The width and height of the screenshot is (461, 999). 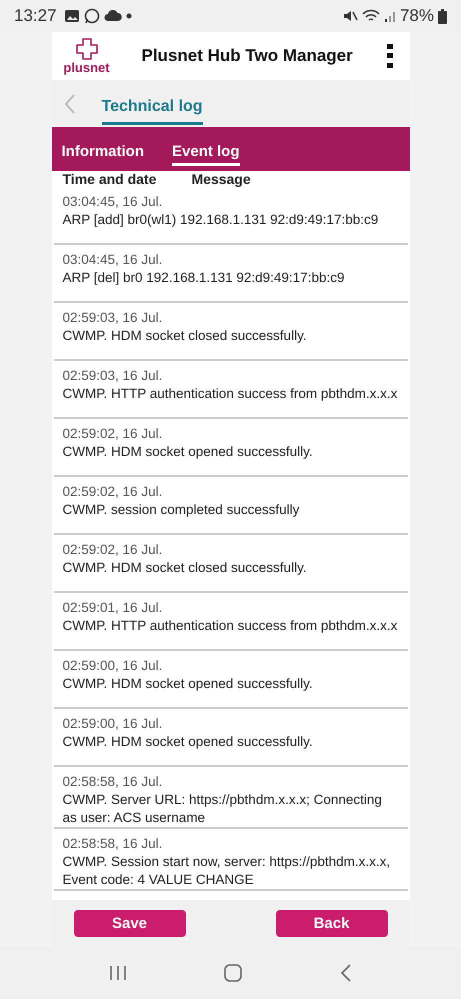 What do you see at coordinates (221, 220) in the screenshot?
I see `log-message: ARP [add] br0(wl1) 192.168.1.131 92:d9:49:17:bb:c9` at bounding box center [221, 220].